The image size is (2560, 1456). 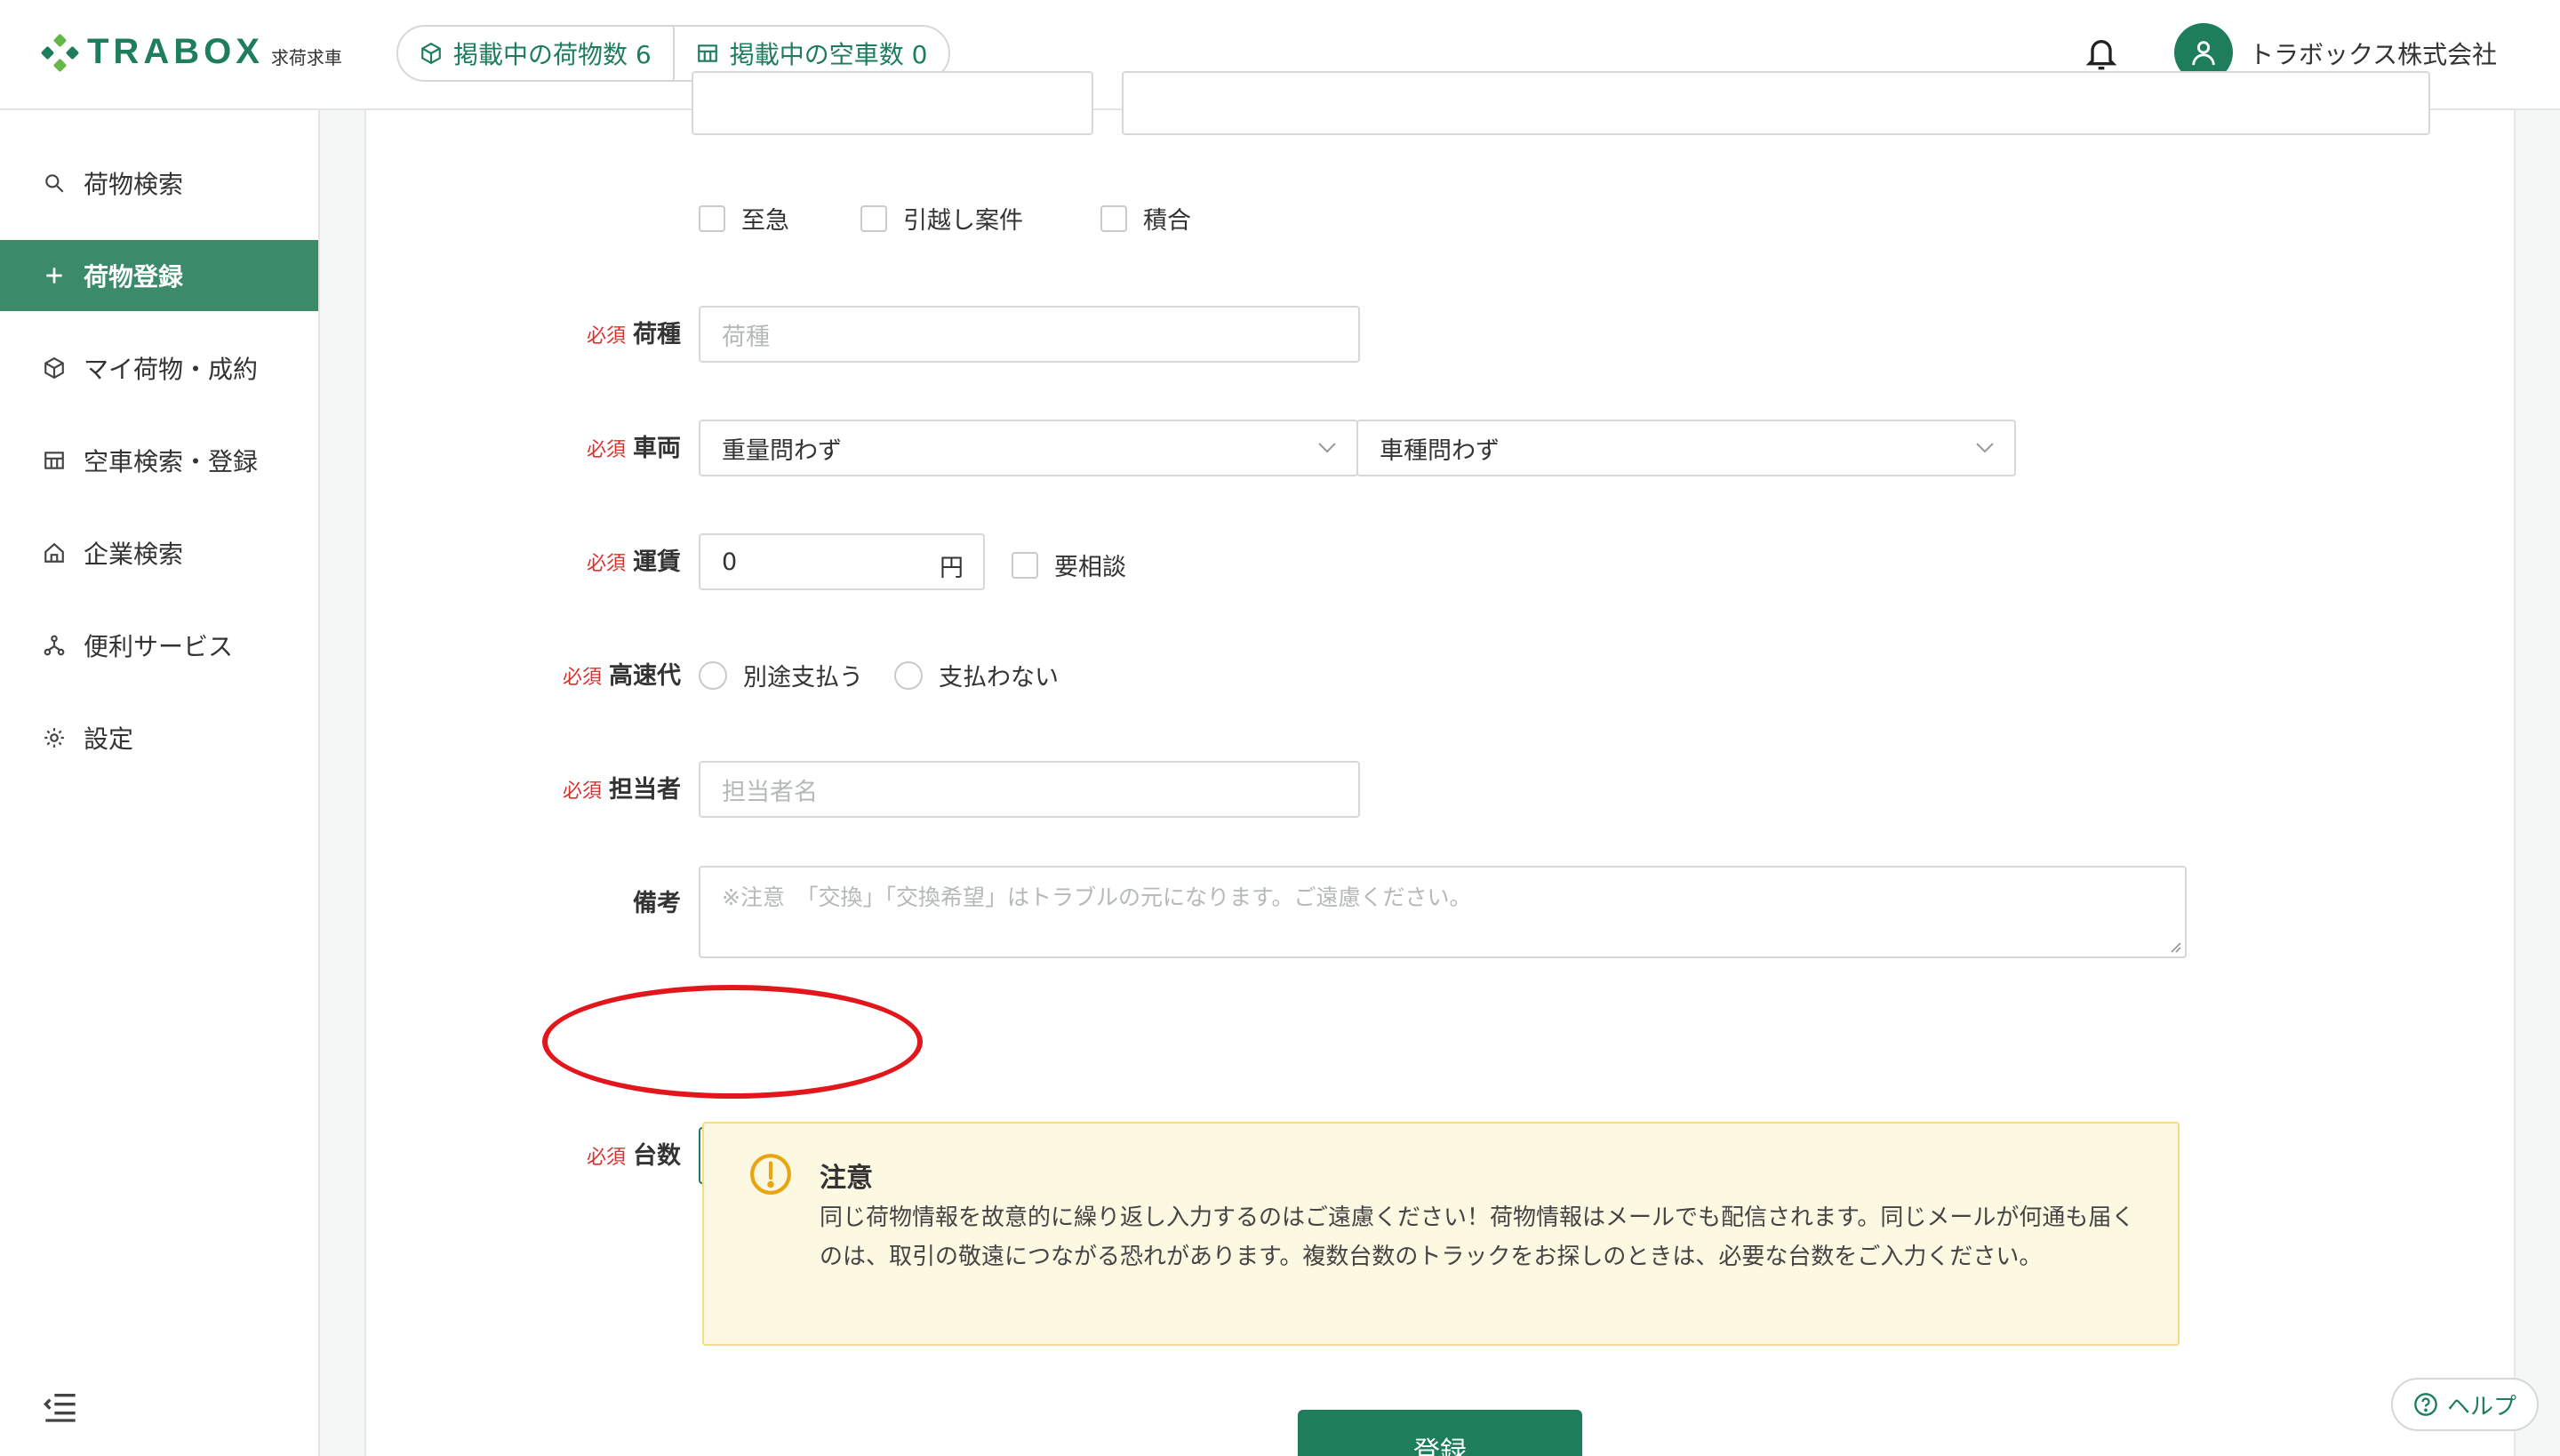 What do you see at coordinates (134, 277) in the screenshot?
I see `sidebar-item-label: 荷物登録` at bounding box center [134, 277].